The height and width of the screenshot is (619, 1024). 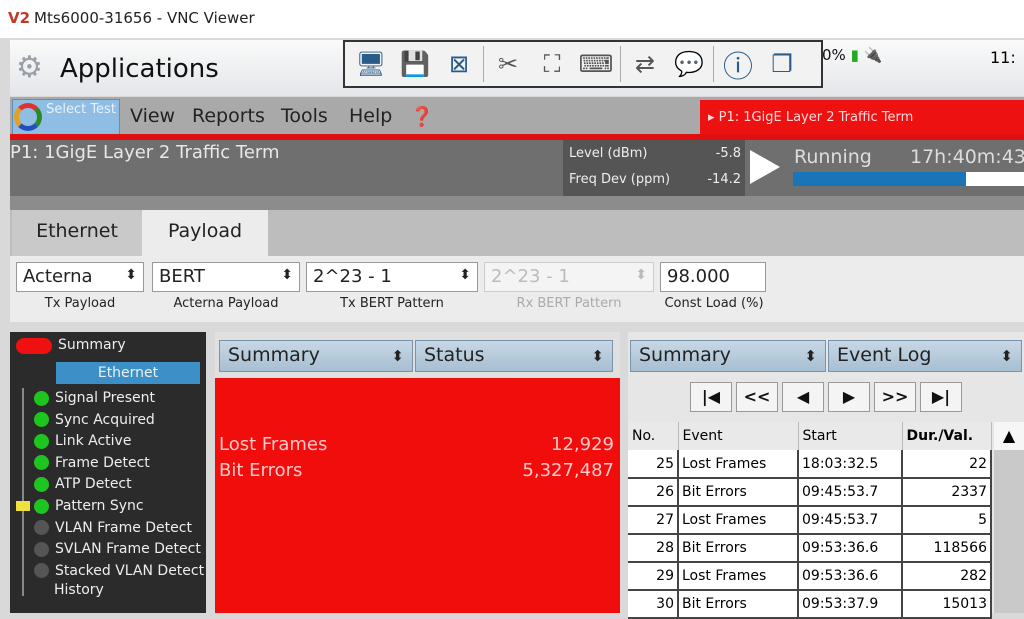 What do you see at coordinates (653, 436) in the screenshot?
I see `column-header-no: No.` at bounding box center [653, 436].